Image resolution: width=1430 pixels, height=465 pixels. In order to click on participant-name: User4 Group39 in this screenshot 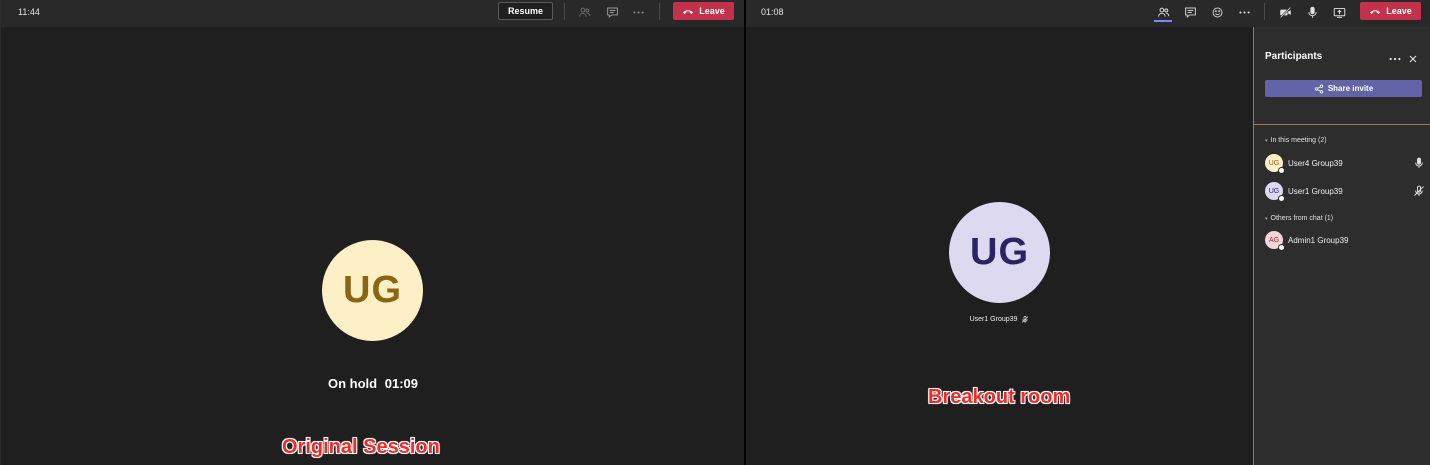, I will do `click(1315, 163)`.